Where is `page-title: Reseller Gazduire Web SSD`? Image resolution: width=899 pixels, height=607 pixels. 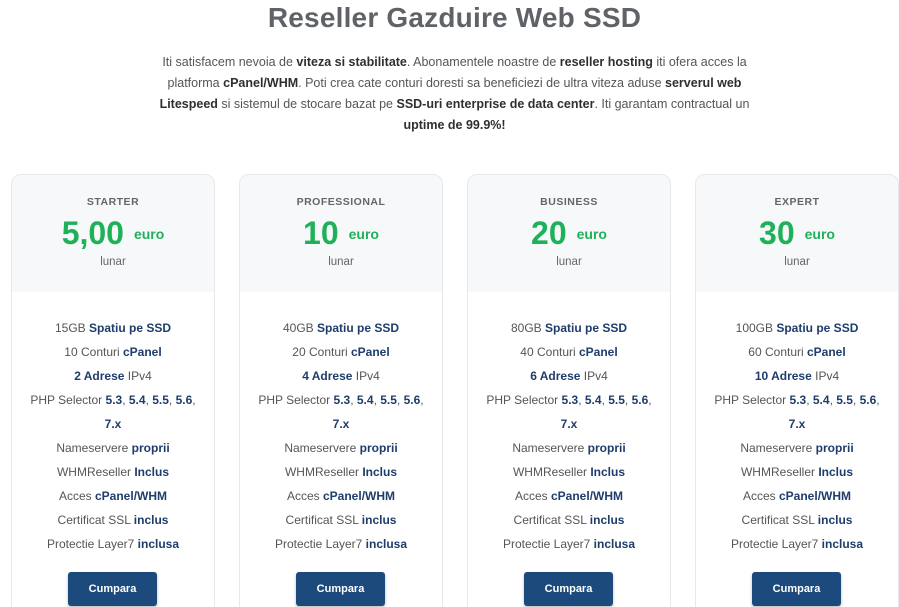 page-title: Reseller Gazduire Web SSD is located at coordinates (454, 17).